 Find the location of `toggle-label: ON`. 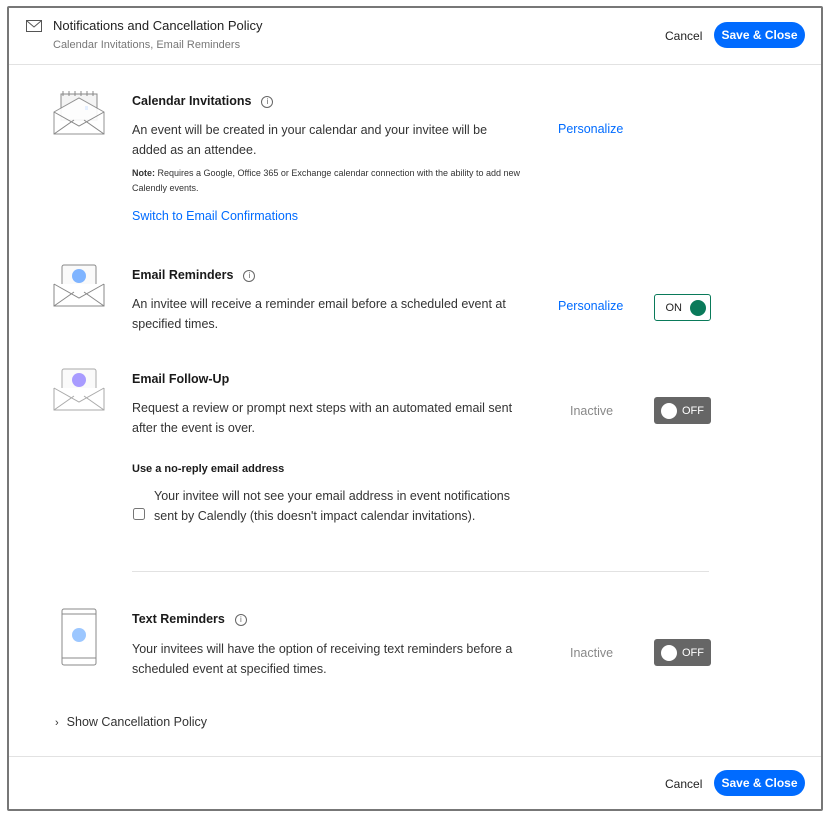

toggle-label: ON is located at coordinates (674, 307).